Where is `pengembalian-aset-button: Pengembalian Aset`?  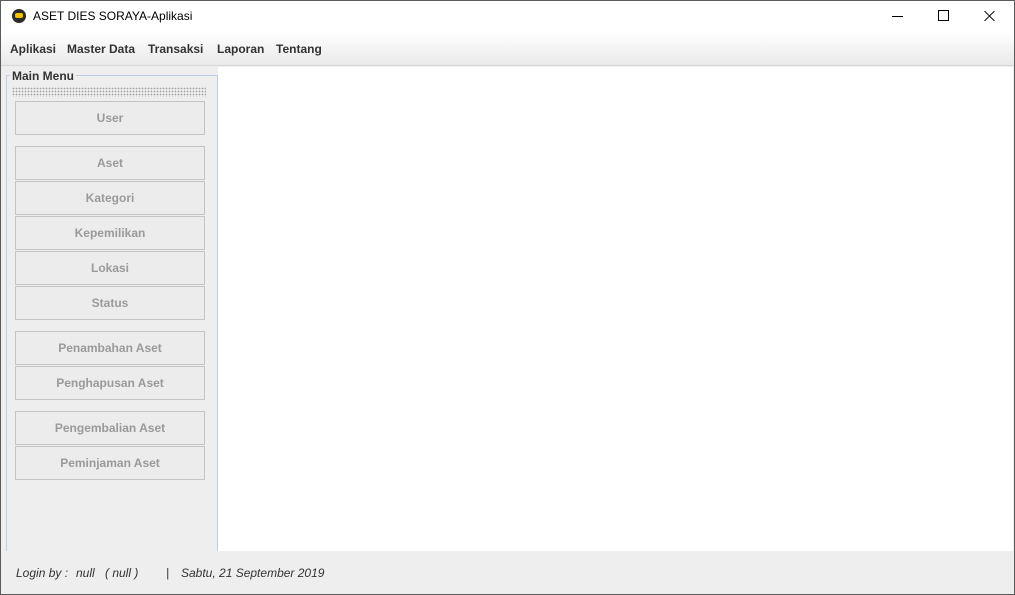
pengembalian-aset-button: Pengembalian Aset is located at coordinates (110, 428).